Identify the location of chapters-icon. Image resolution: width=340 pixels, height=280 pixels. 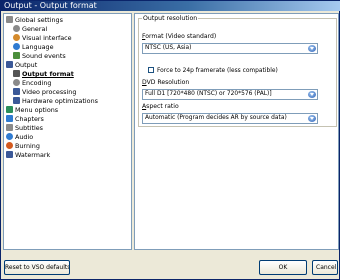
(9, 118).